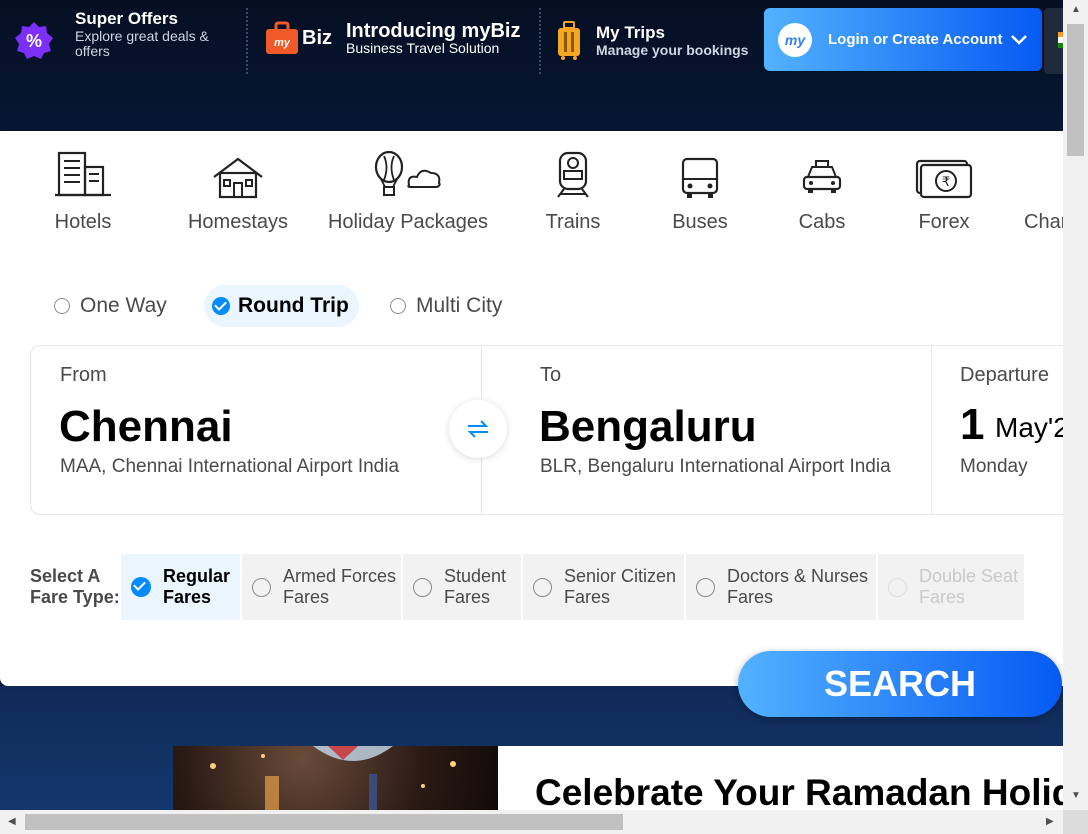 This screenshot has height=834, width=1088. What do you see at coordinates (573, 222) in the screenshot?
I see `nav-label: Trains` at bounding box center [573, 222].